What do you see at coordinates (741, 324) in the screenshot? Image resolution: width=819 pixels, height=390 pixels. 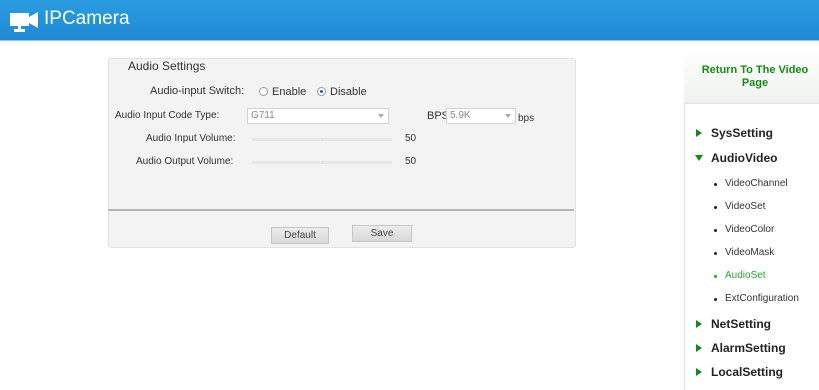 I see `sidebar-item-netsetting: NetSetting` at bounding box center [741, 324].